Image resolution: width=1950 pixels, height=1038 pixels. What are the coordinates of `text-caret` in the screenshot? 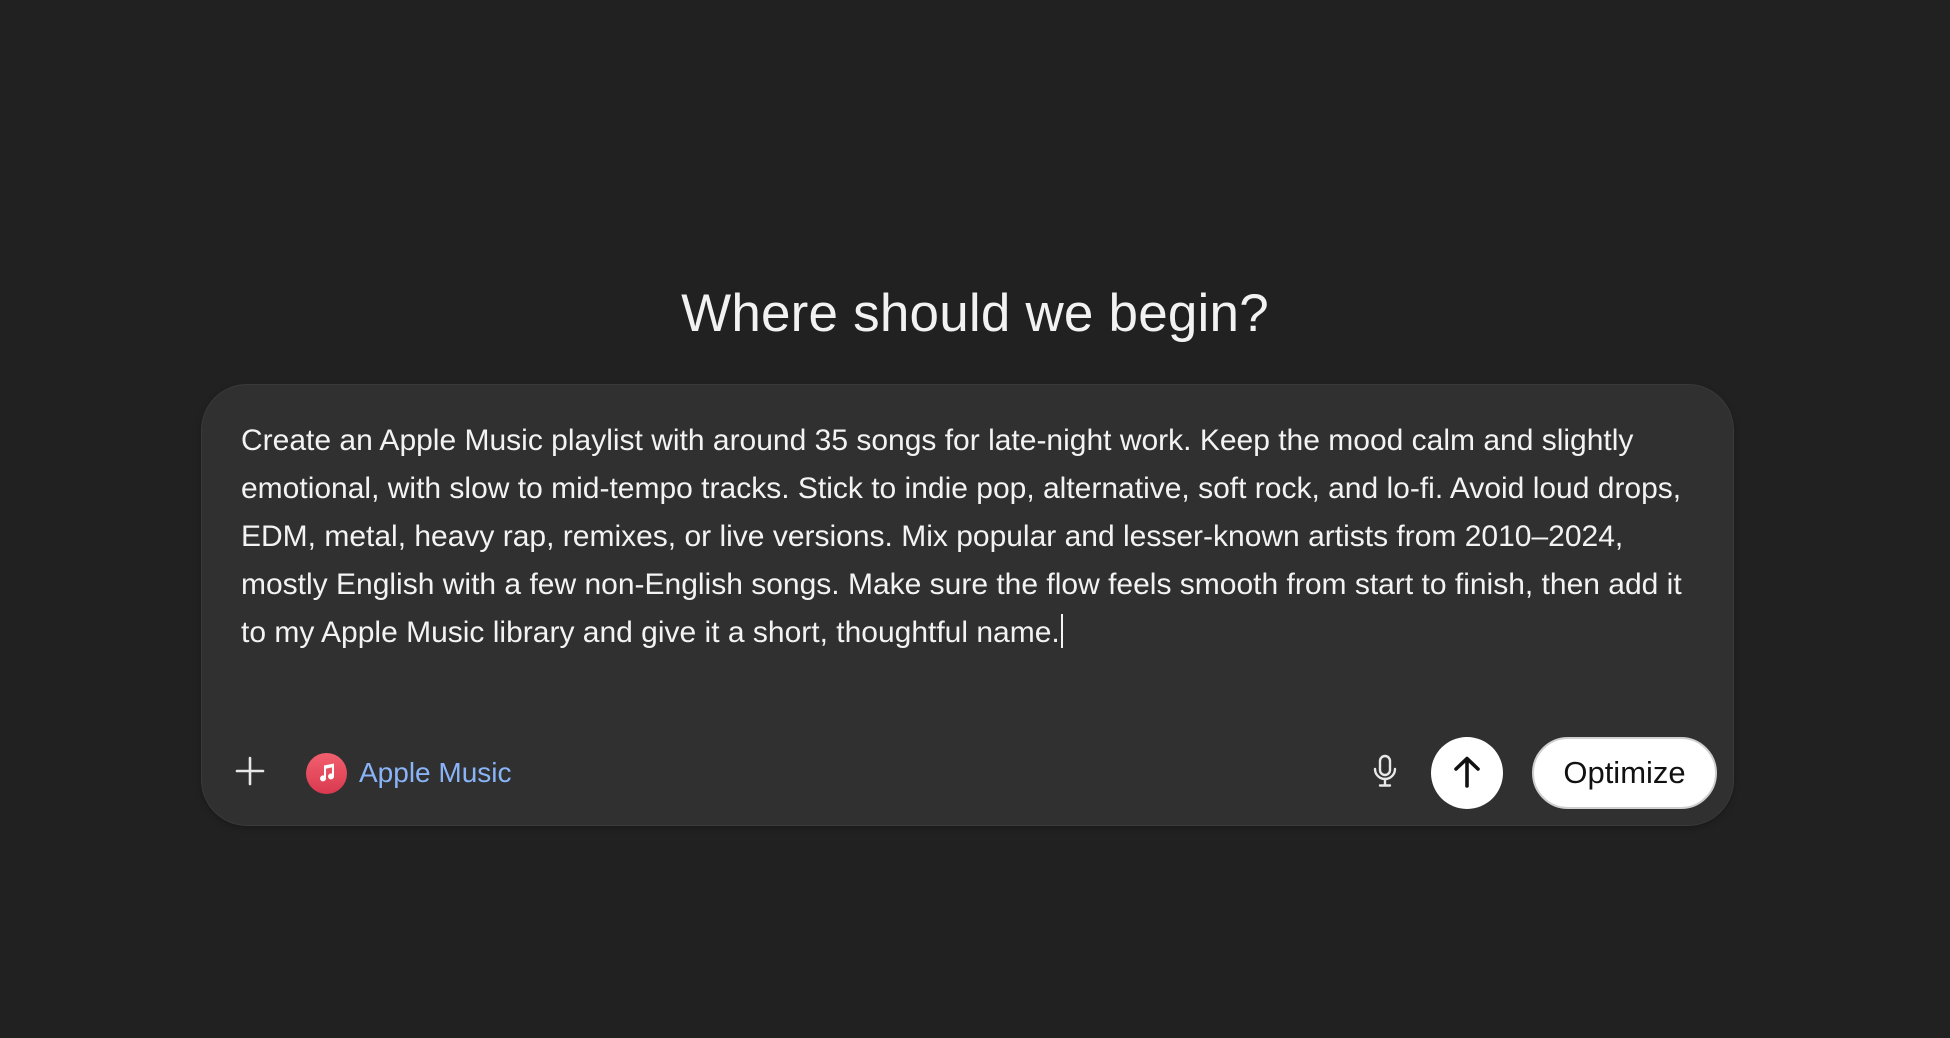 It's located at (1061, 631).